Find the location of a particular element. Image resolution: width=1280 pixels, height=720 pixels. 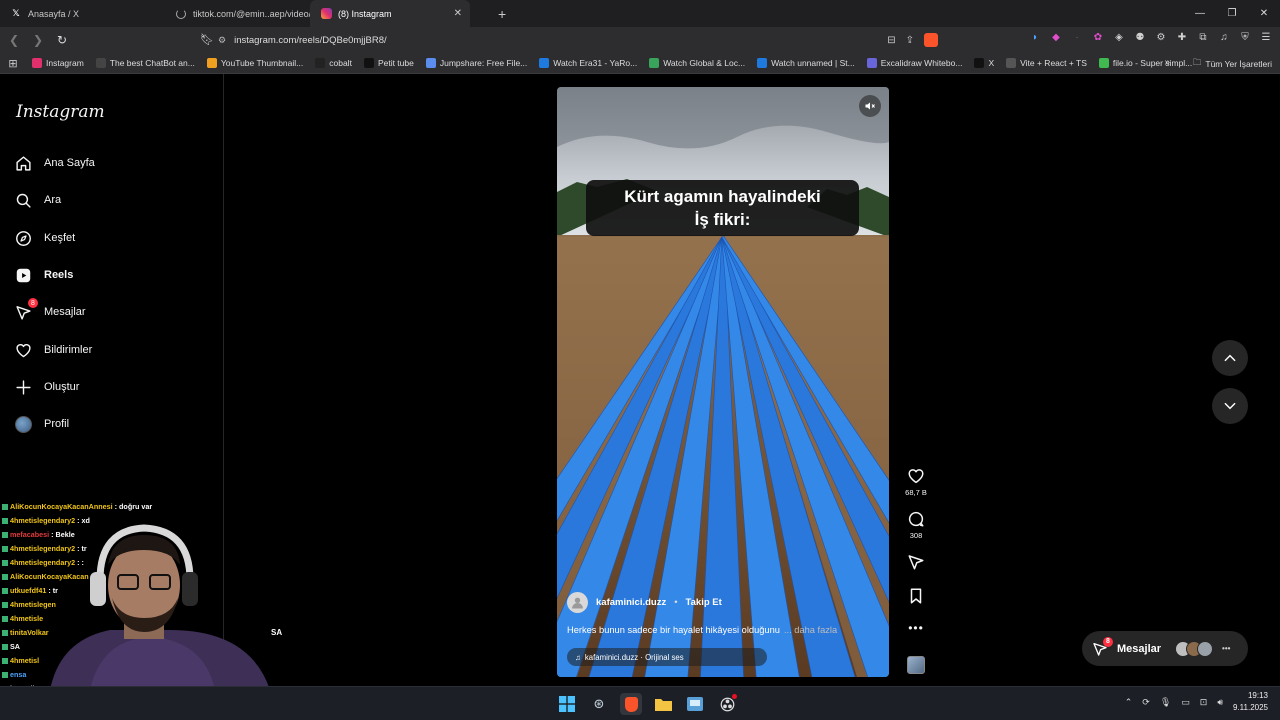

window-controls: — ❐ ✕ is located at coordinates (1232, 13).